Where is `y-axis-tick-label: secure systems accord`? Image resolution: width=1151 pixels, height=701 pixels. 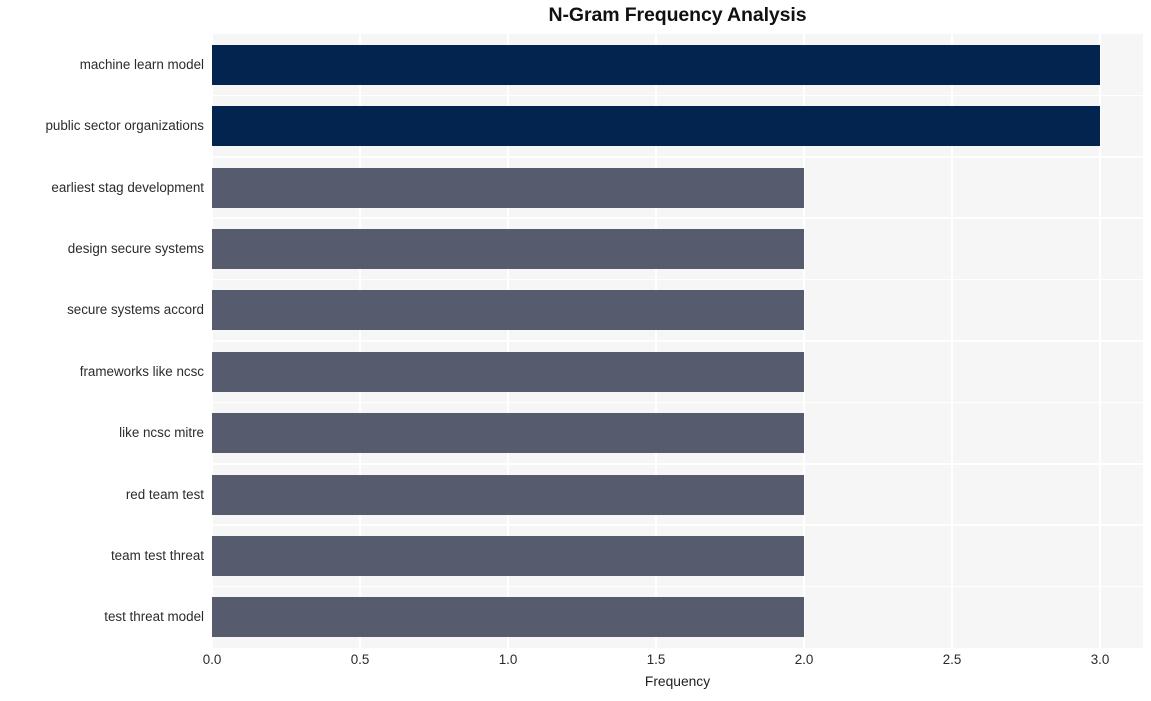
y-axis-tick-label: secure systems accord is located at coordinates (135, 310).